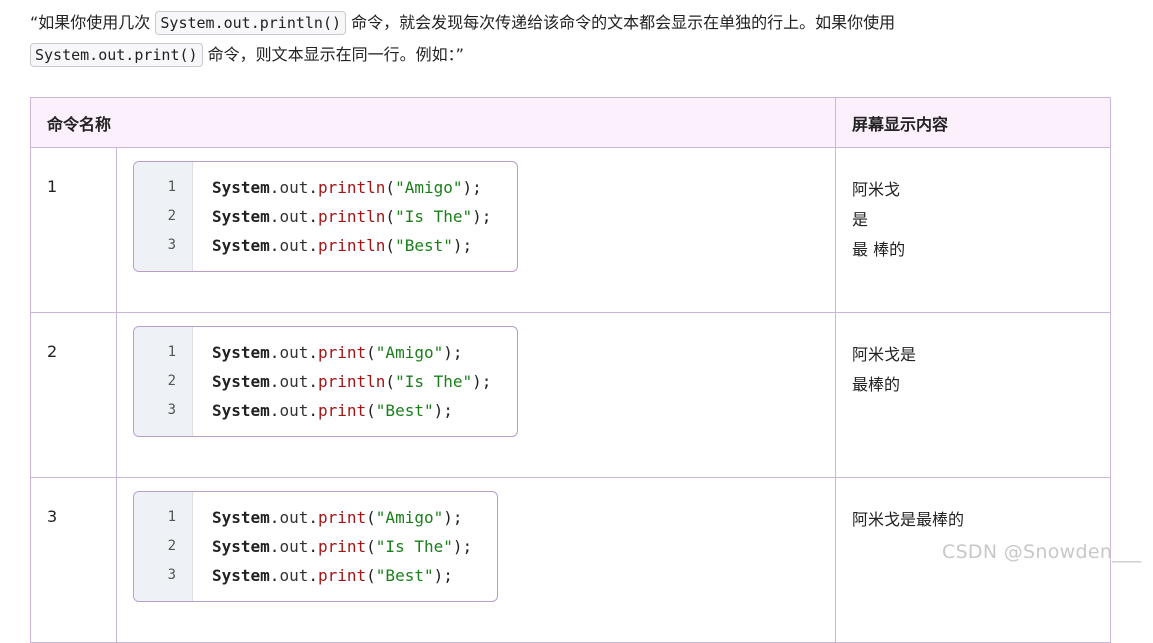 Image resolution: width=1153 pixels, height=643 pixels. Describe the element at coordinates (884, 354) in the screenshot. I see `output-line: 阿米戈是` at that location.